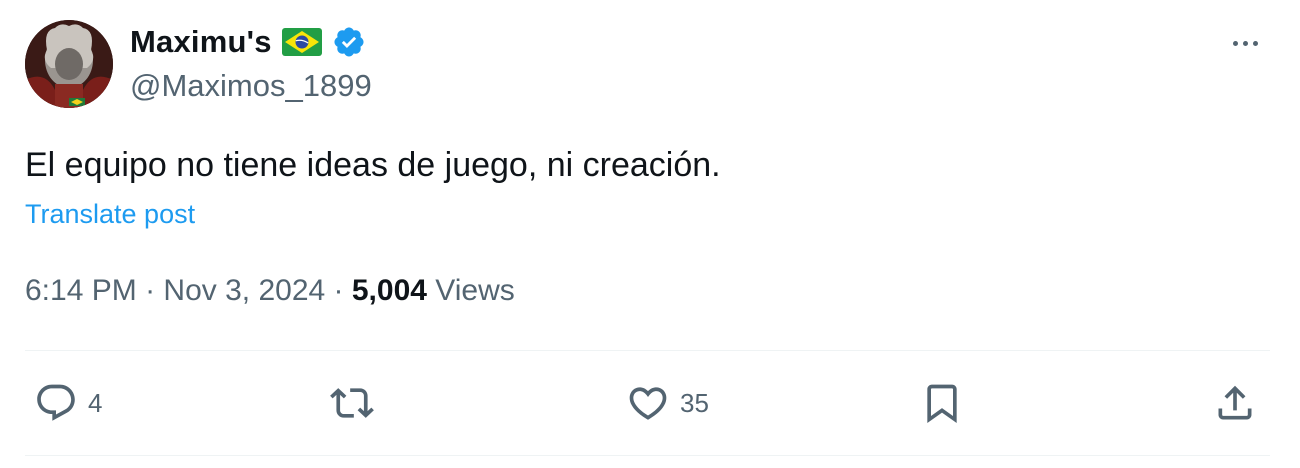  I want to click on reply-count: 4, so click(95, 402).